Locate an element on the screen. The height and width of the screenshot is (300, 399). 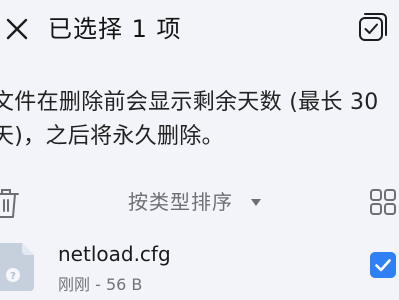
selection-title: 已选择 1 项 is located at coordinates (115, 29).